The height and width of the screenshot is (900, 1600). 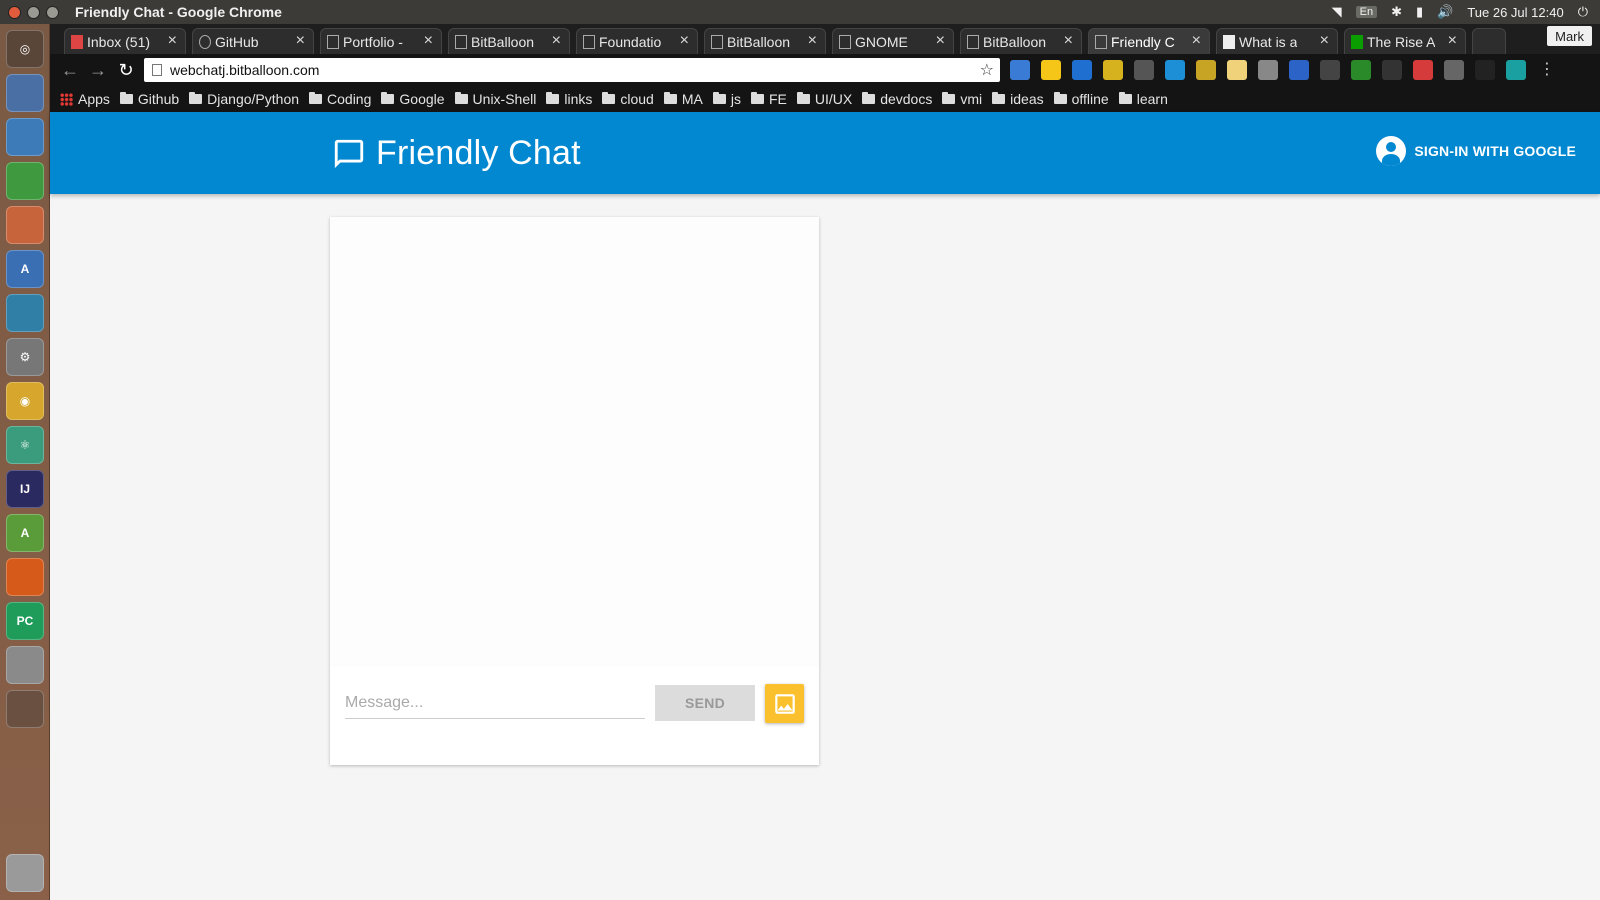 What do you see at coordinates (1237, 70) in the screenshot?
I see `extension-note-icon` at bounding box center [1237, 70].